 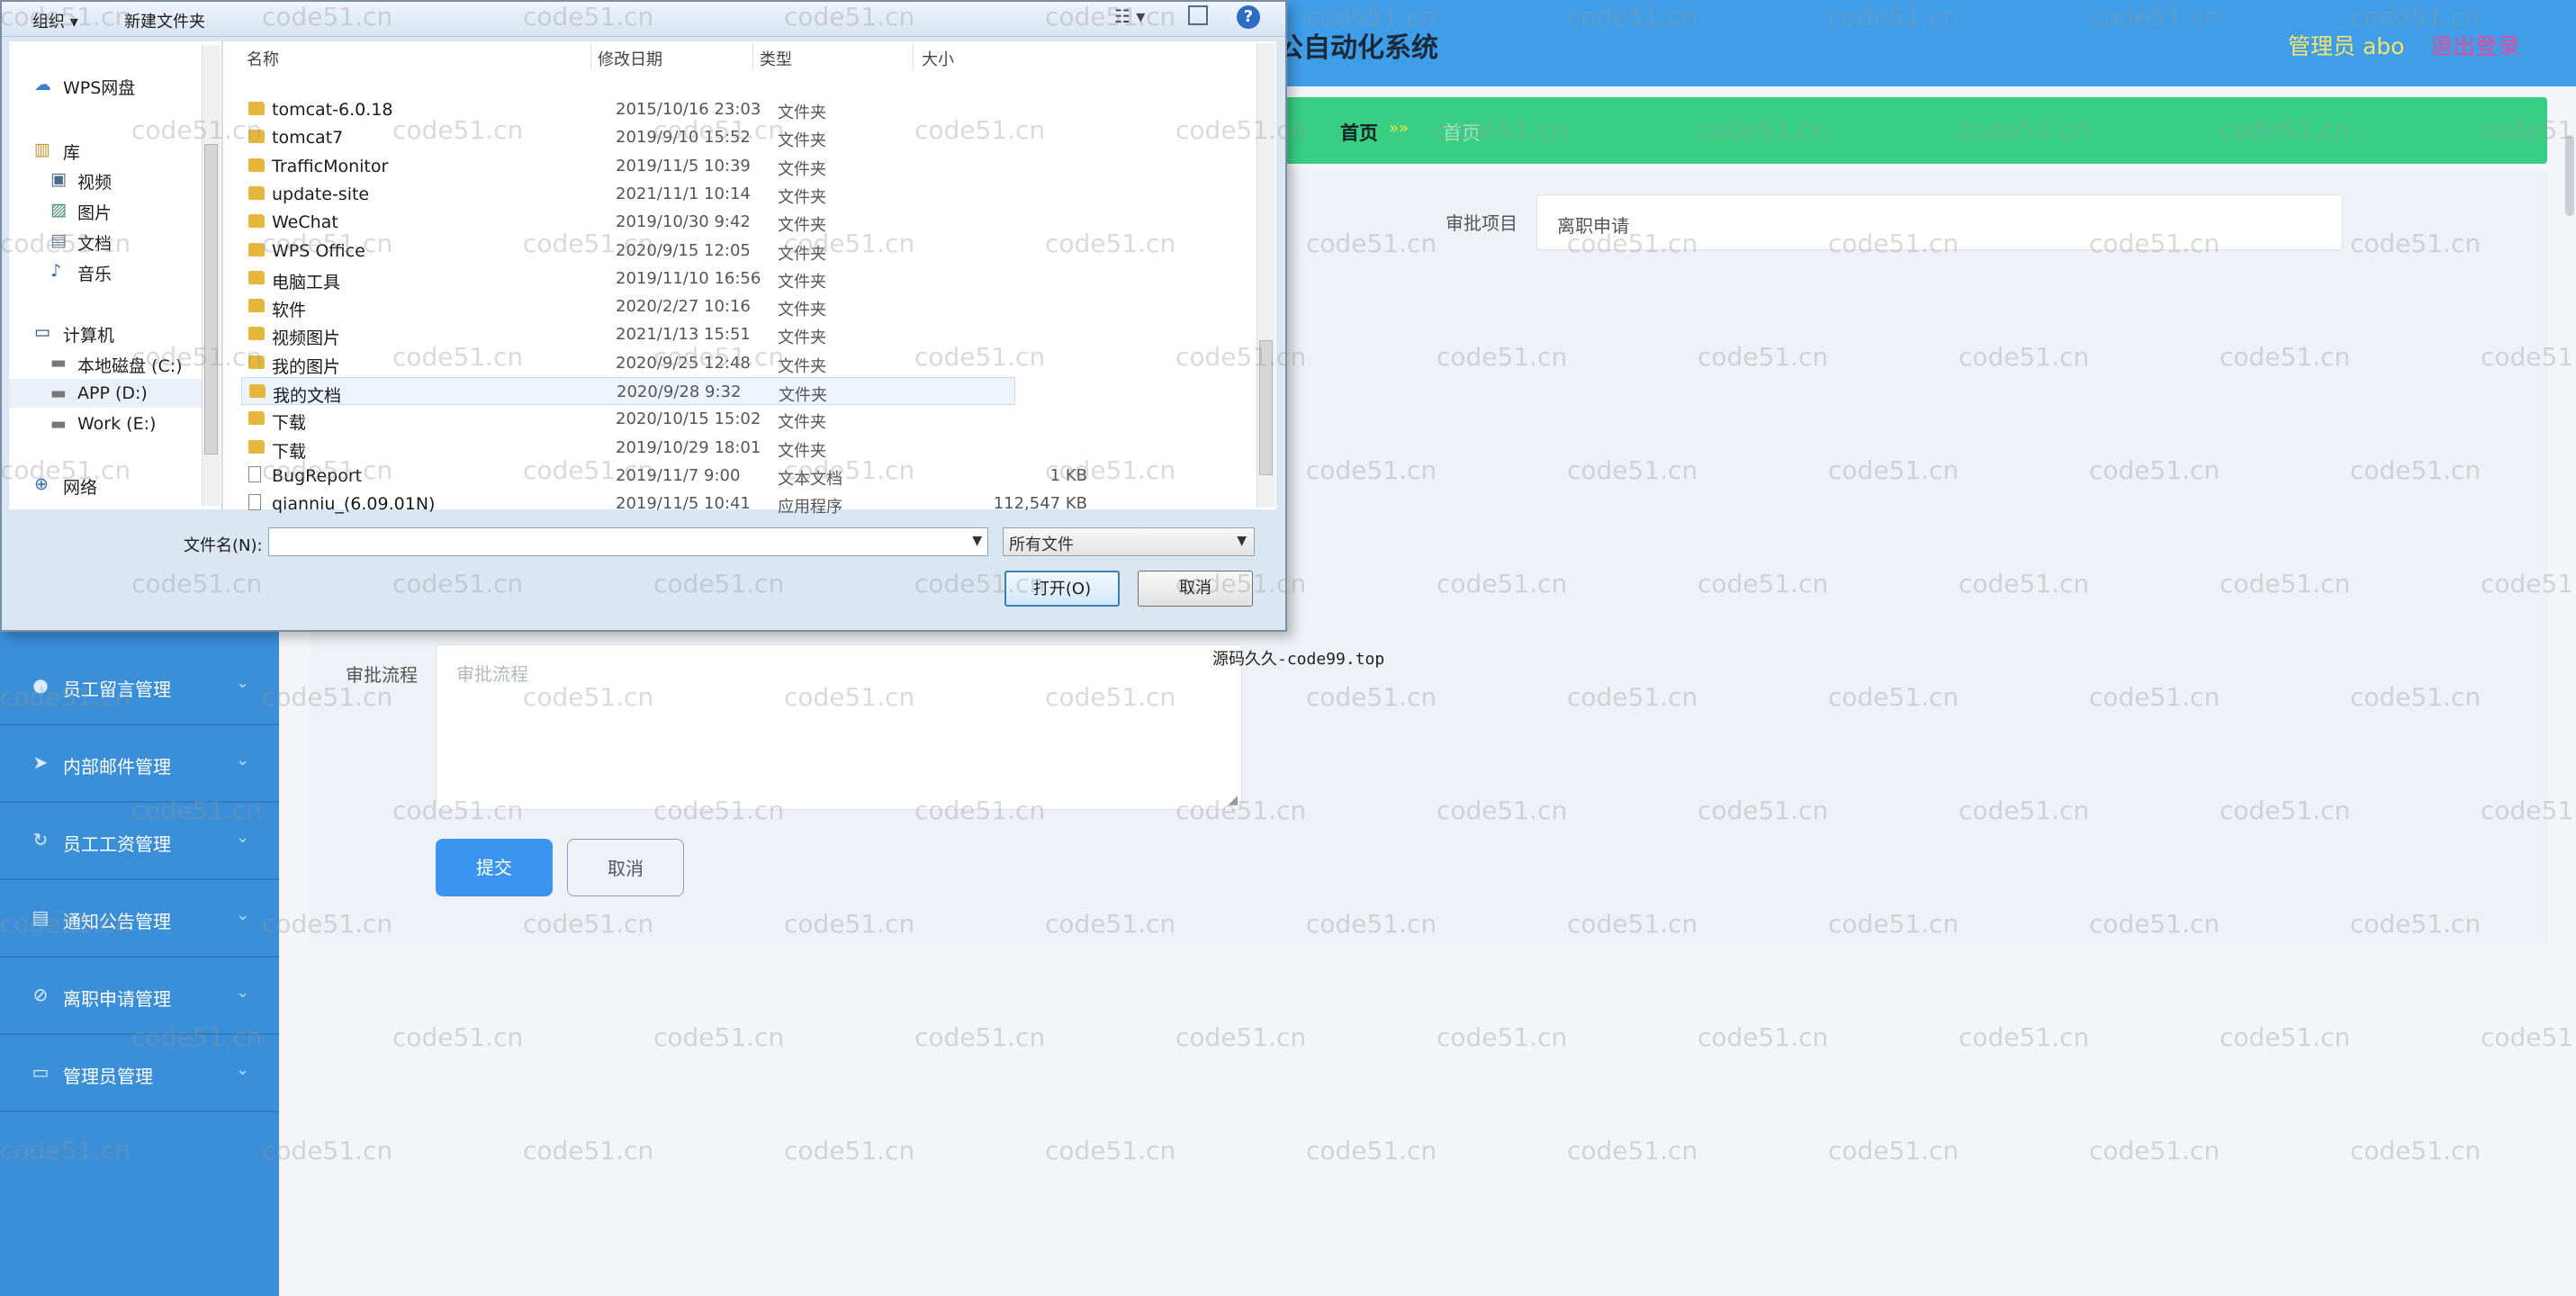 What do you see at coordinates (263, 58) in the screenshot?
I see `column-header-name: 名称` at bounding box center [263, 58].